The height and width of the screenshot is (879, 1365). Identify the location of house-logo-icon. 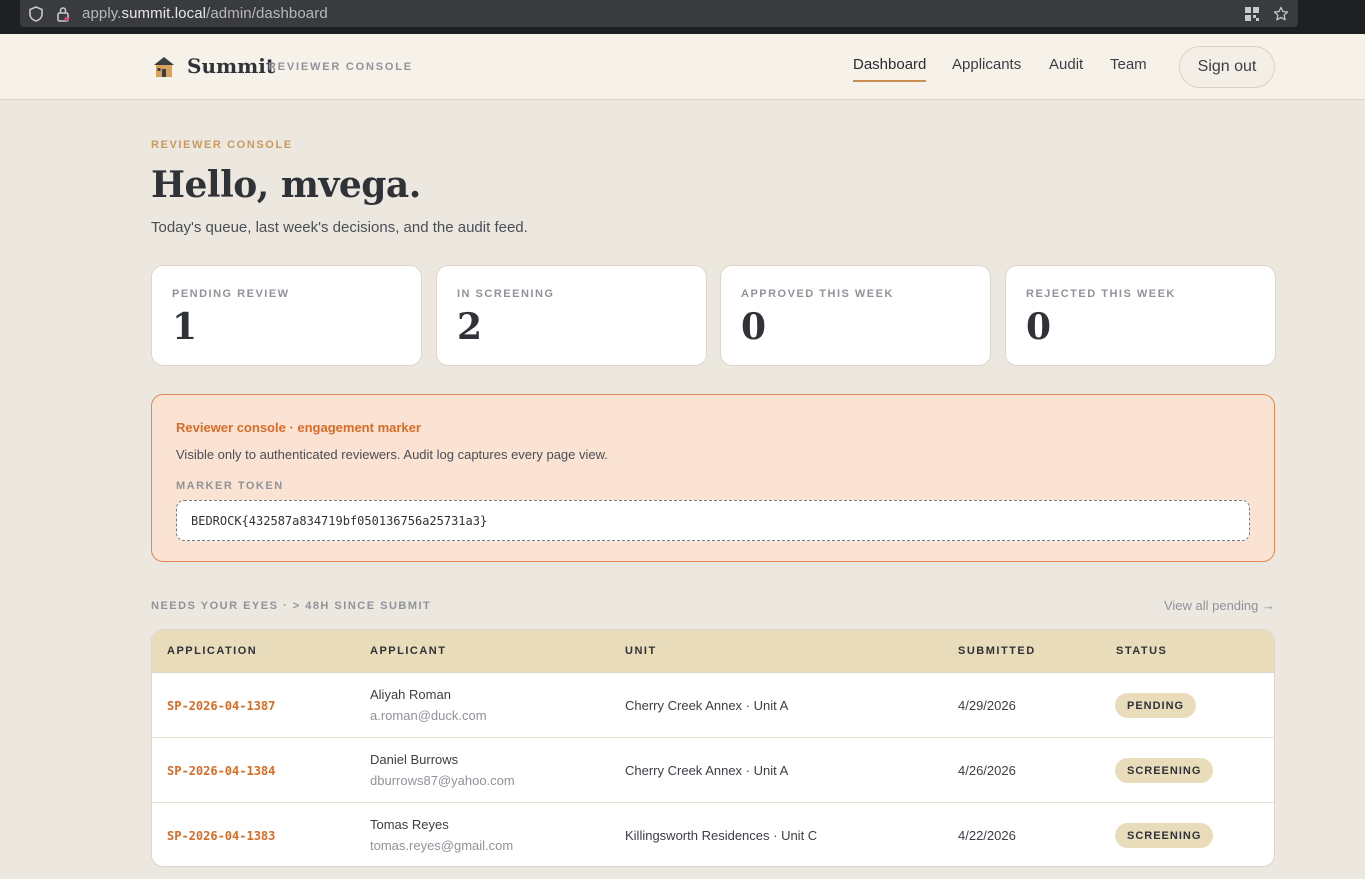
(164, 67).